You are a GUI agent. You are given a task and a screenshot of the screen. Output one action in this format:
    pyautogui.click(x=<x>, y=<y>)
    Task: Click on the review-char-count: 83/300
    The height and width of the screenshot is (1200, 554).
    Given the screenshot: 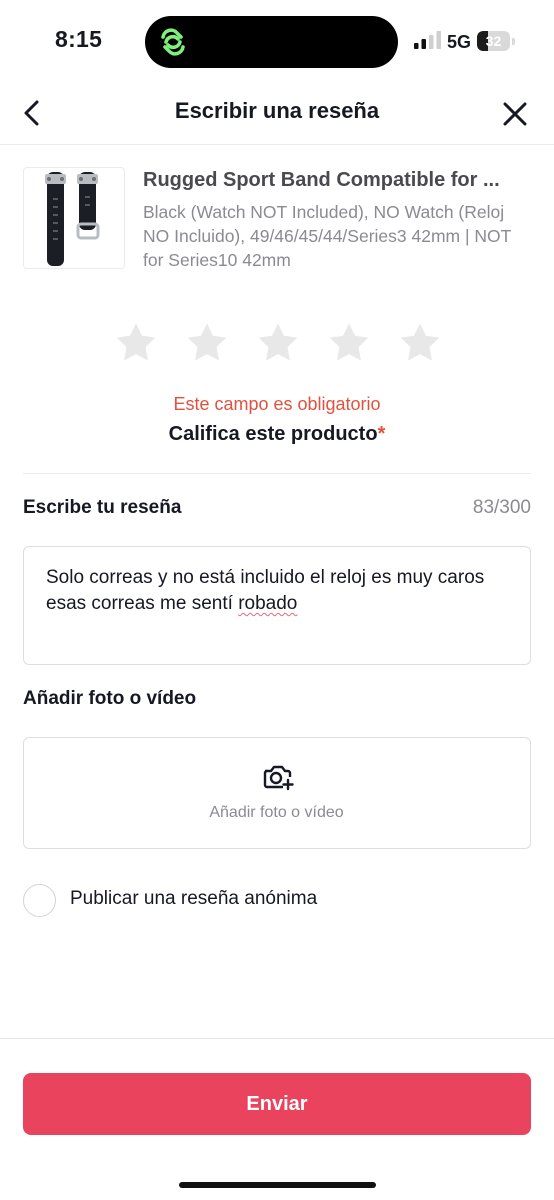 What is the action you would take?
    pyautogui.click(x=501, y=507)
    